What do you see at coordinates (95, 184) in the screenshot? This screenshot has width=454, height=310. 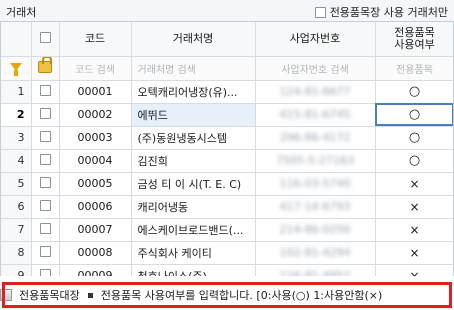 I see `row-code: 00005` at bounding box center [95, 184].